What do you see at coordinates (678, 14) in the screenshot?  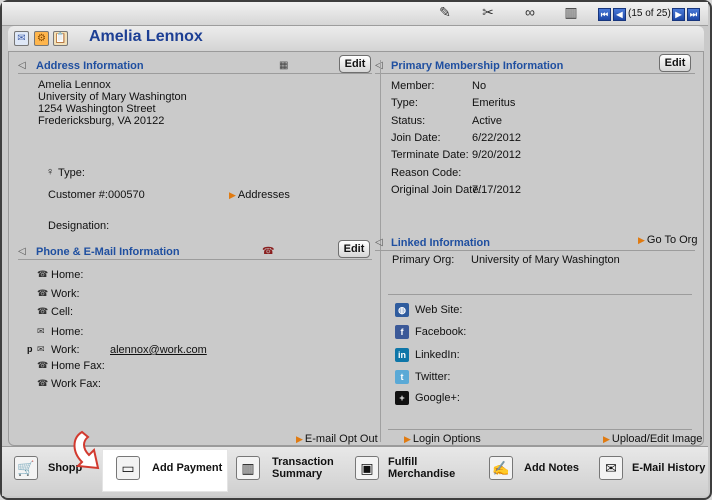 I see `next-page-button: ▶` at bounding box center [678, 14].